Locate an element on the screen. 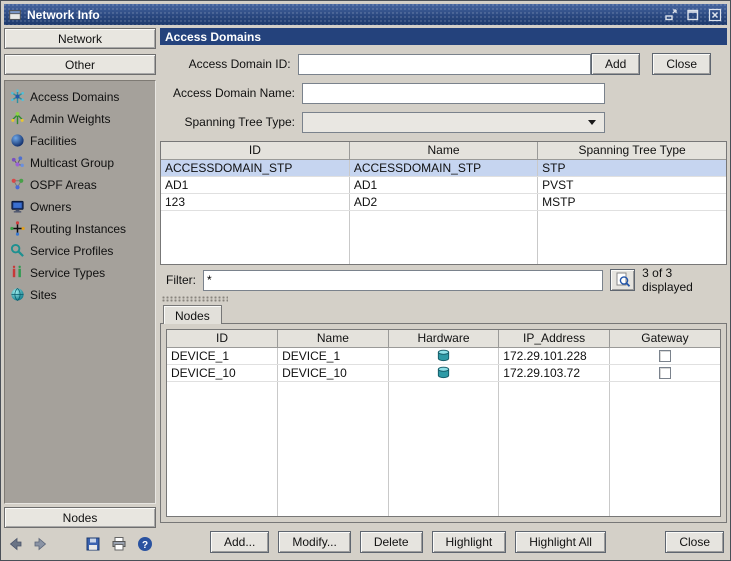 The image size is (731, 561). column-header-ip-address: IP_Address is located at coordinates (554, 339).